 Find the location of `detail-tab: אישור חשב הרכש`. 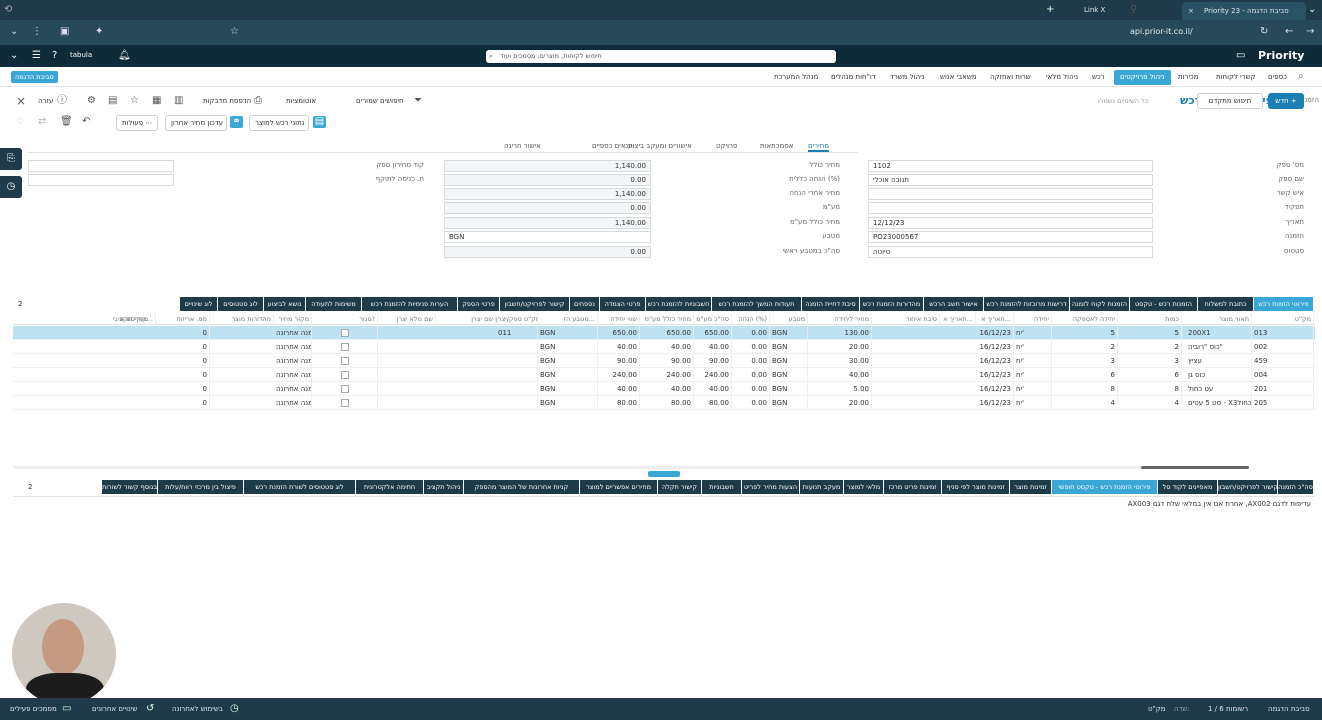

detail-tab: אישור חשב הרכש is located at coordinates (954, 304).